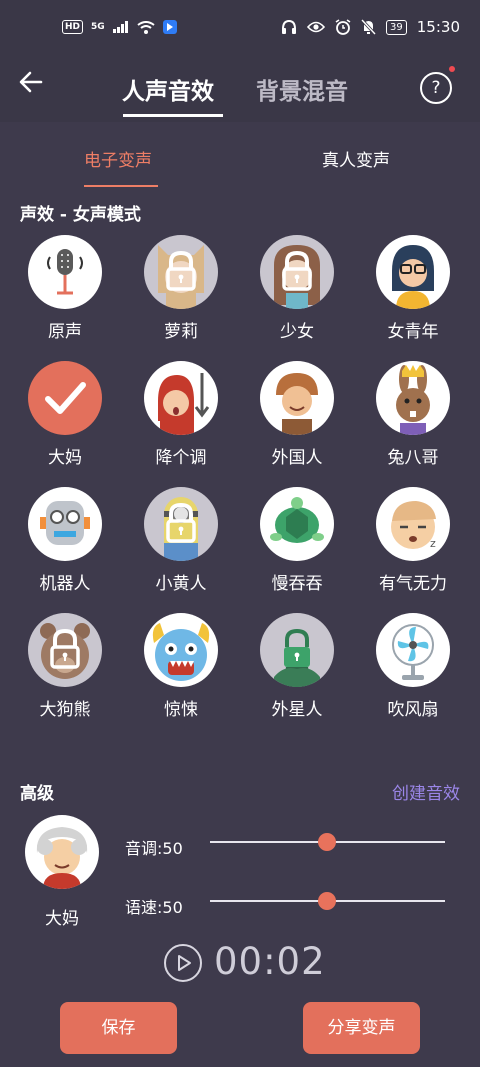 This screenshot has width=480, height=1067. I want to click on back-button, so click(32, 82).